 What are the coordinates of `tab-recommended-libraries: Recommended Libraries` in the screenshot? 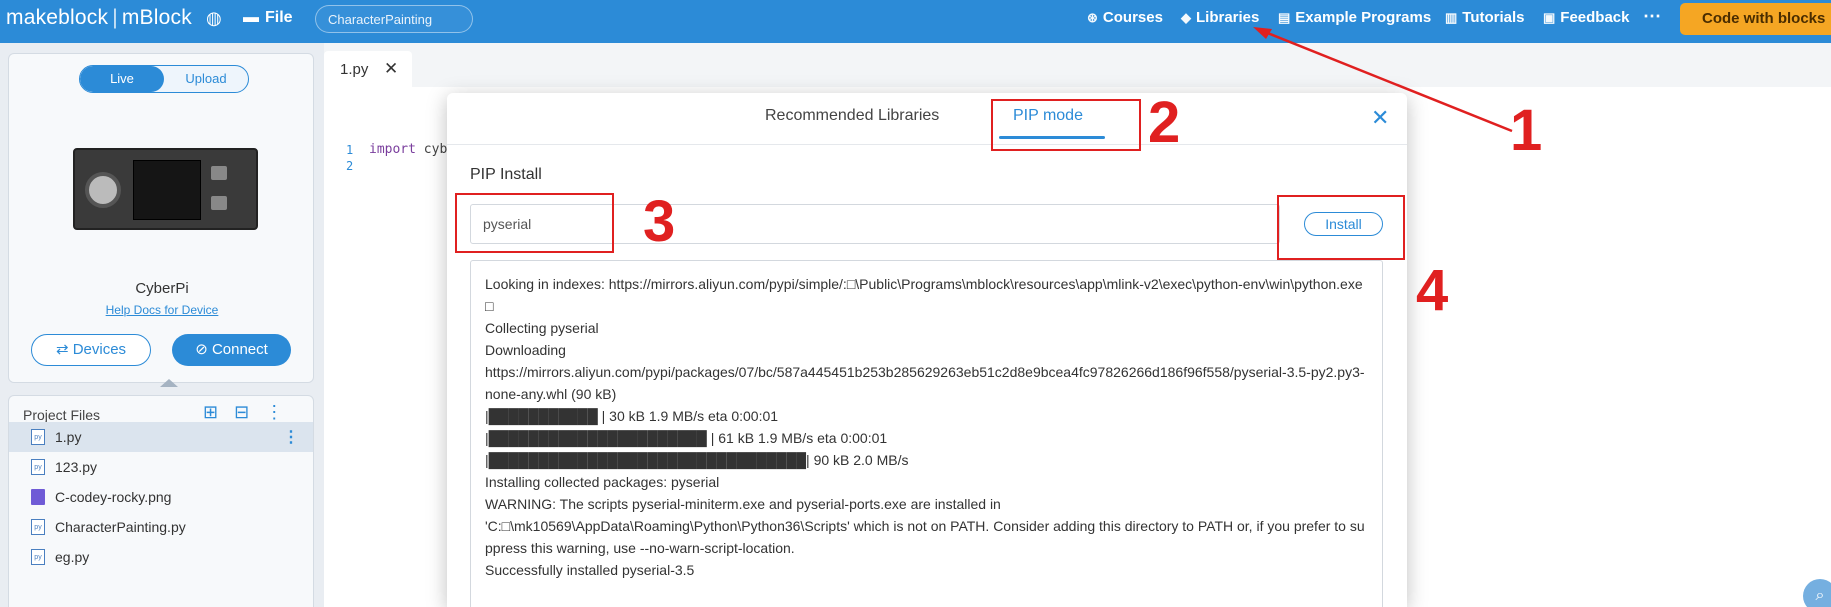 It's located at (852, 116).